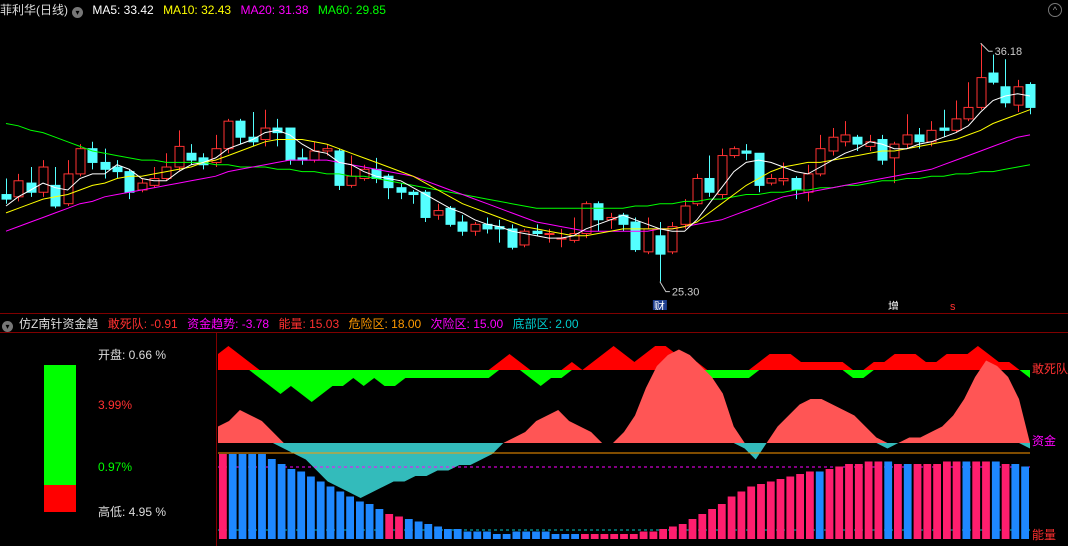 Image resolution: width=1068 pixels, height=546 pixels. What do you see at coordinates (115, 405) in the screenshot?
I see `pct-top-label: 3.99%` at bounding box center [115, 405].